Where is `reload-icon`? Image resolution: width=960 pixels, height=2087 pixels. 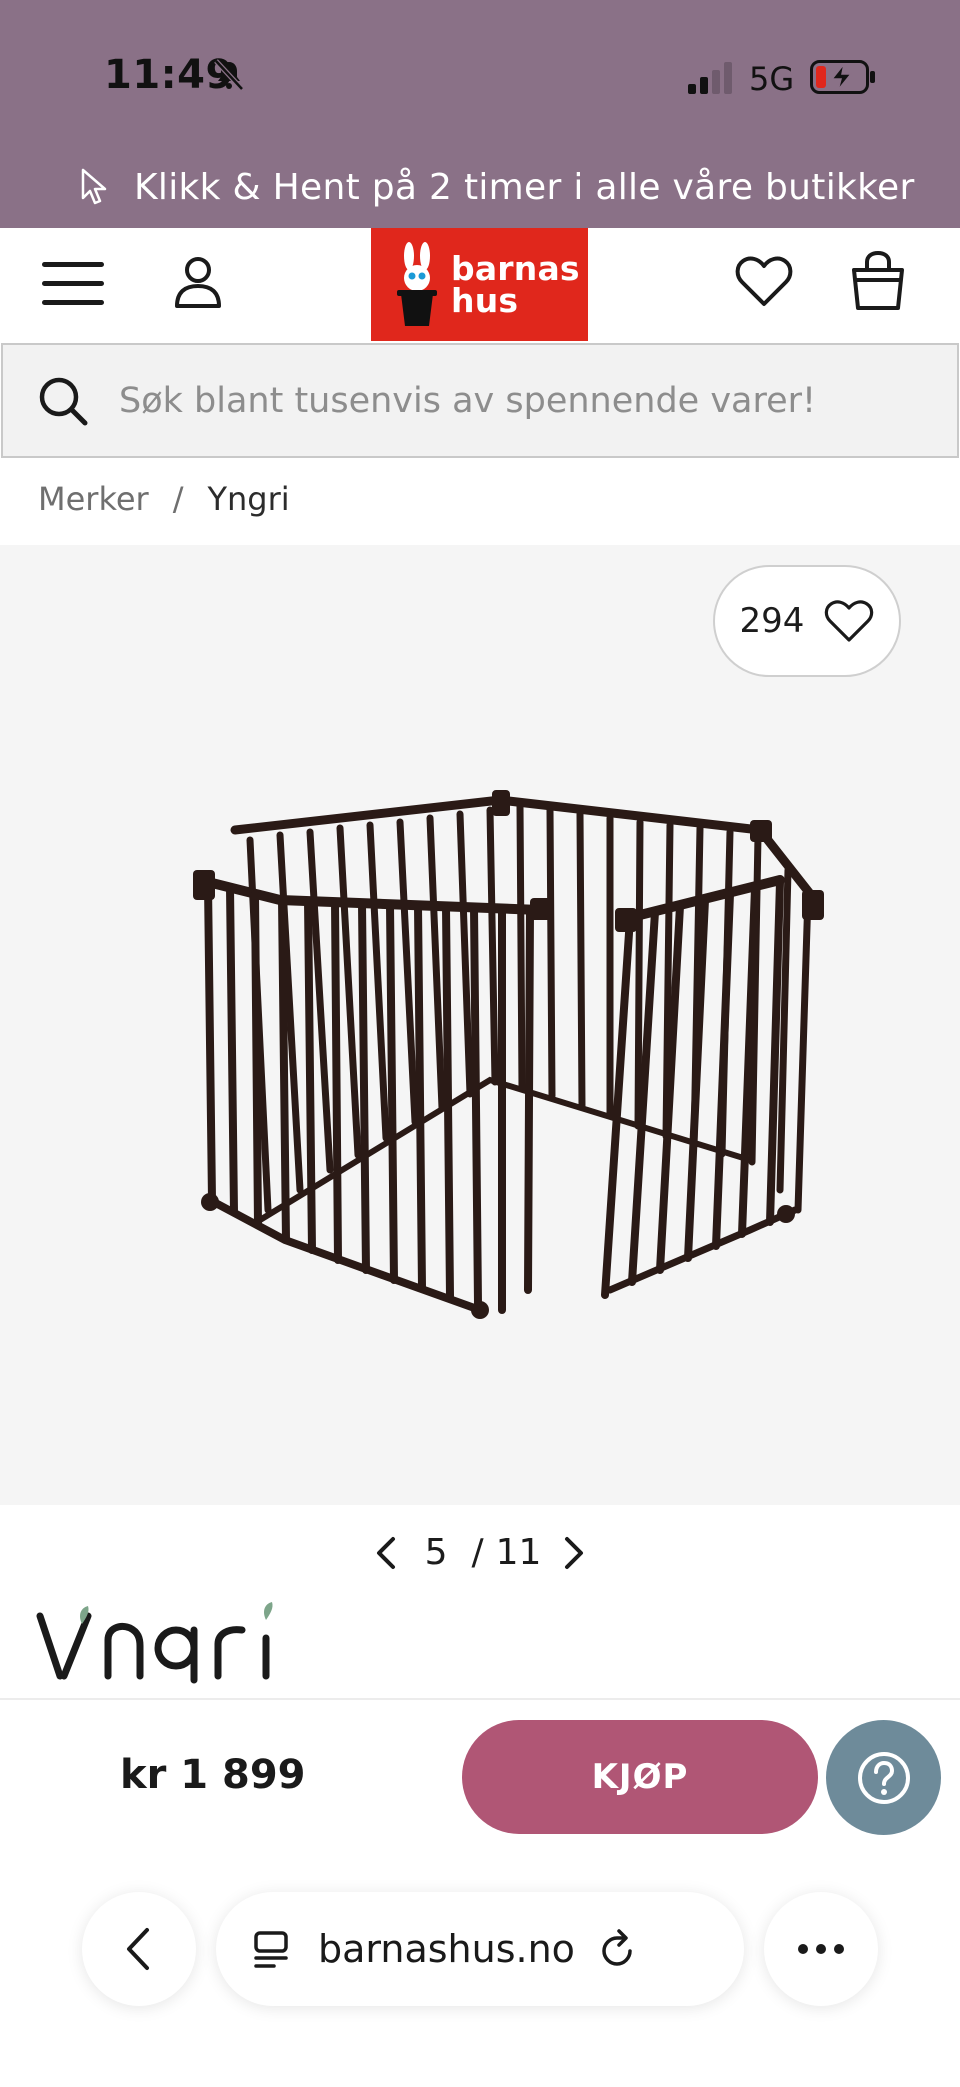 reload-icon is located at coordinates (617, 1949).